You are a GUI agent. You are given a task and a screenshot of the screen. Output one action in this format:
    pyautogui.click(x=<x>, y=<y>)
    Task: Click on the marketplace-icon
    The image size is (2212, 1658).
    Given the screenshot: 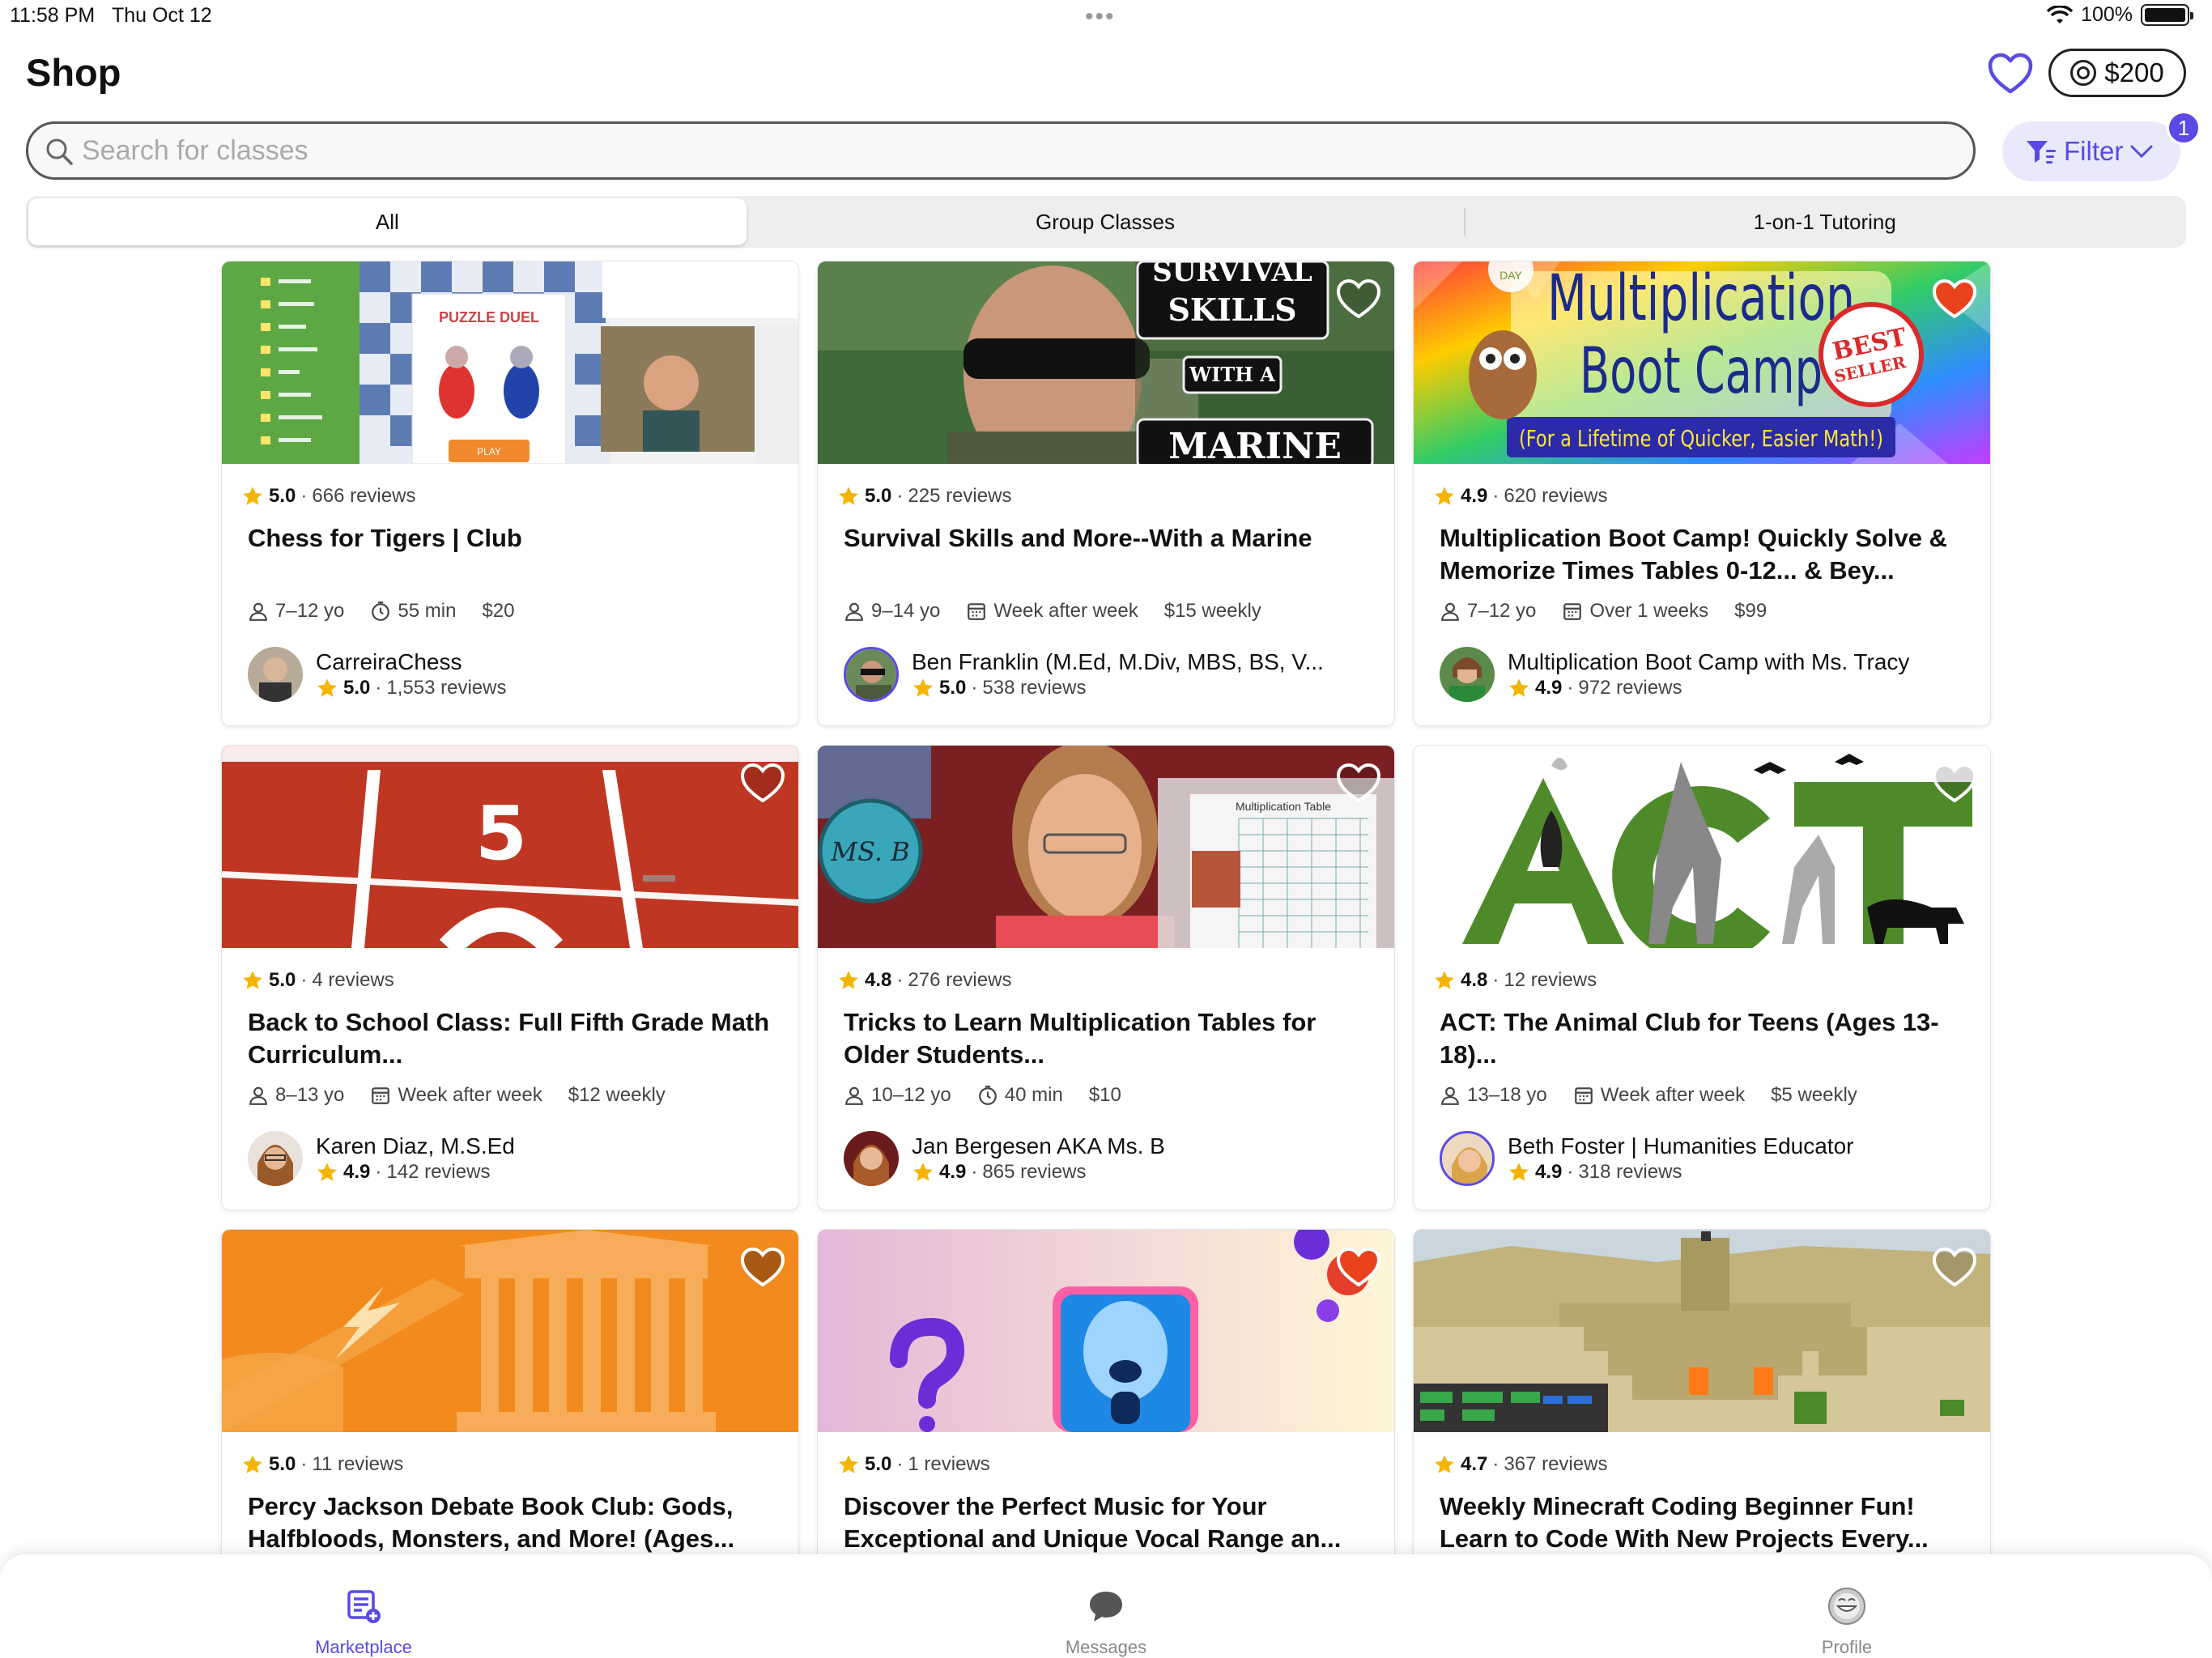 What is the action you would take?
    pyautogui.click(x=364, y=1606)
    